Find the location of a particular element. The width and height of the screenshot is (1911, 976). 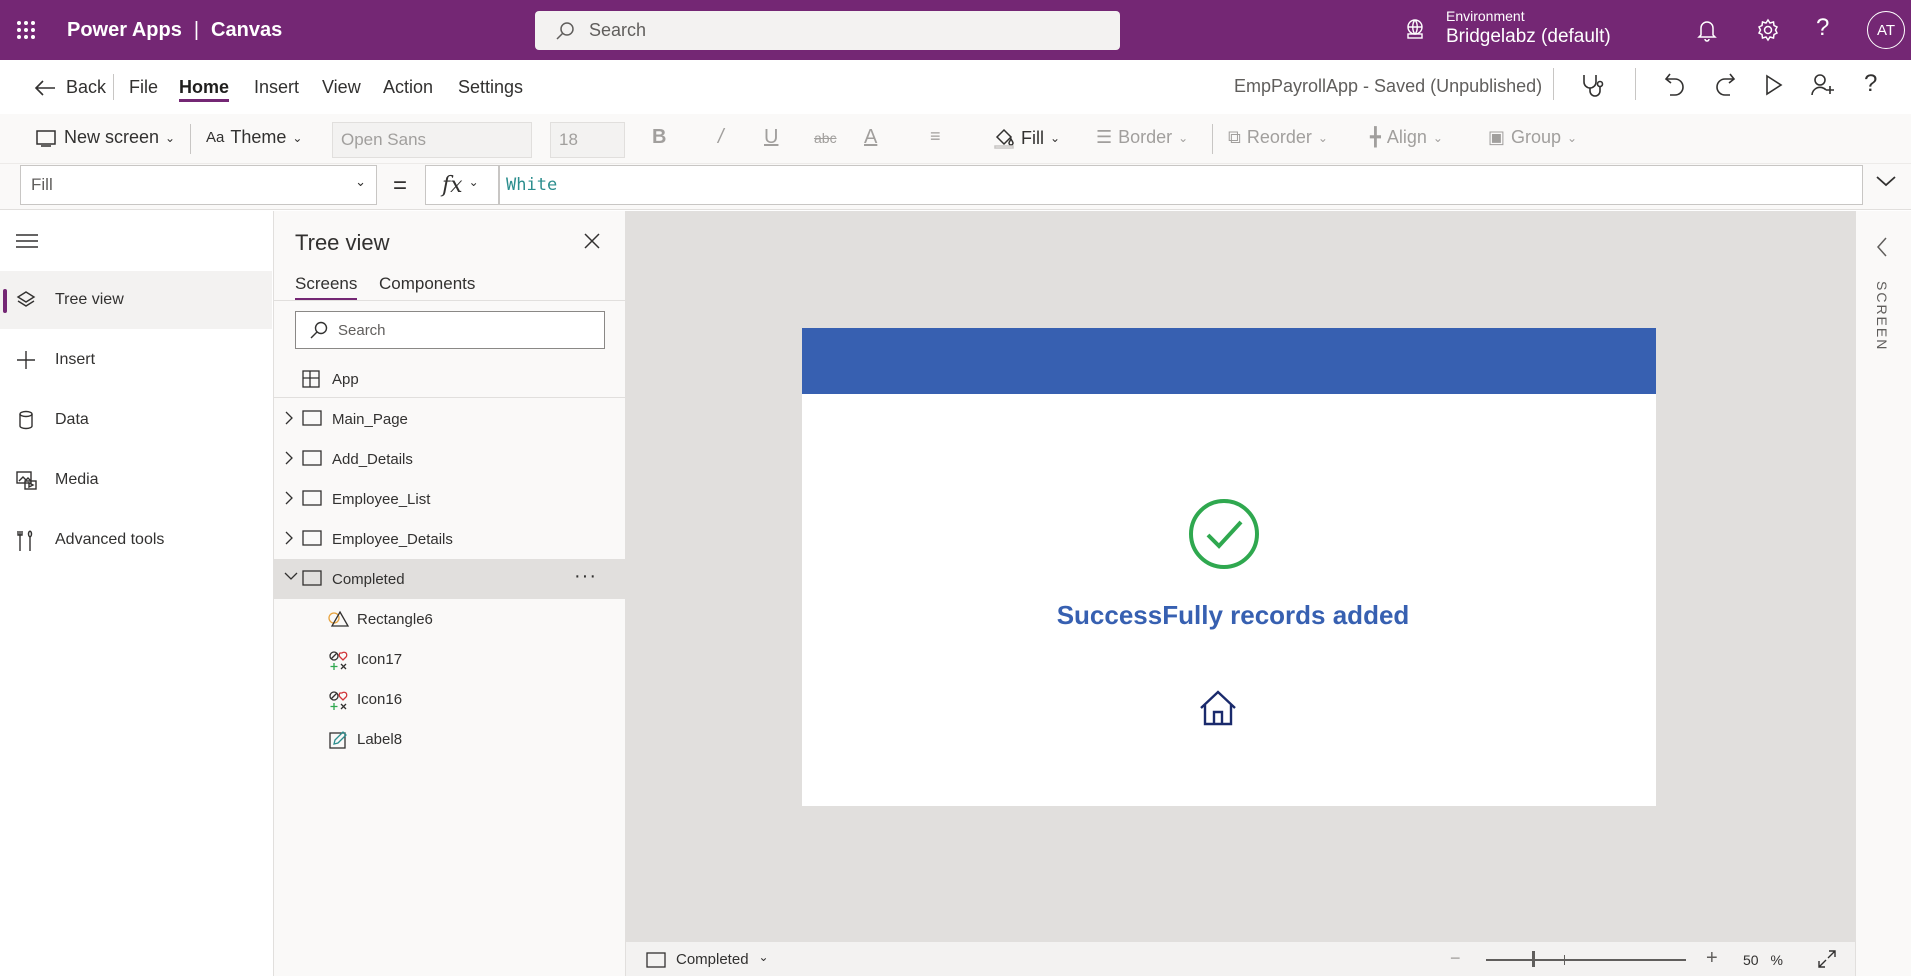

global-search-input: Search is located at coordinates (827, 30).